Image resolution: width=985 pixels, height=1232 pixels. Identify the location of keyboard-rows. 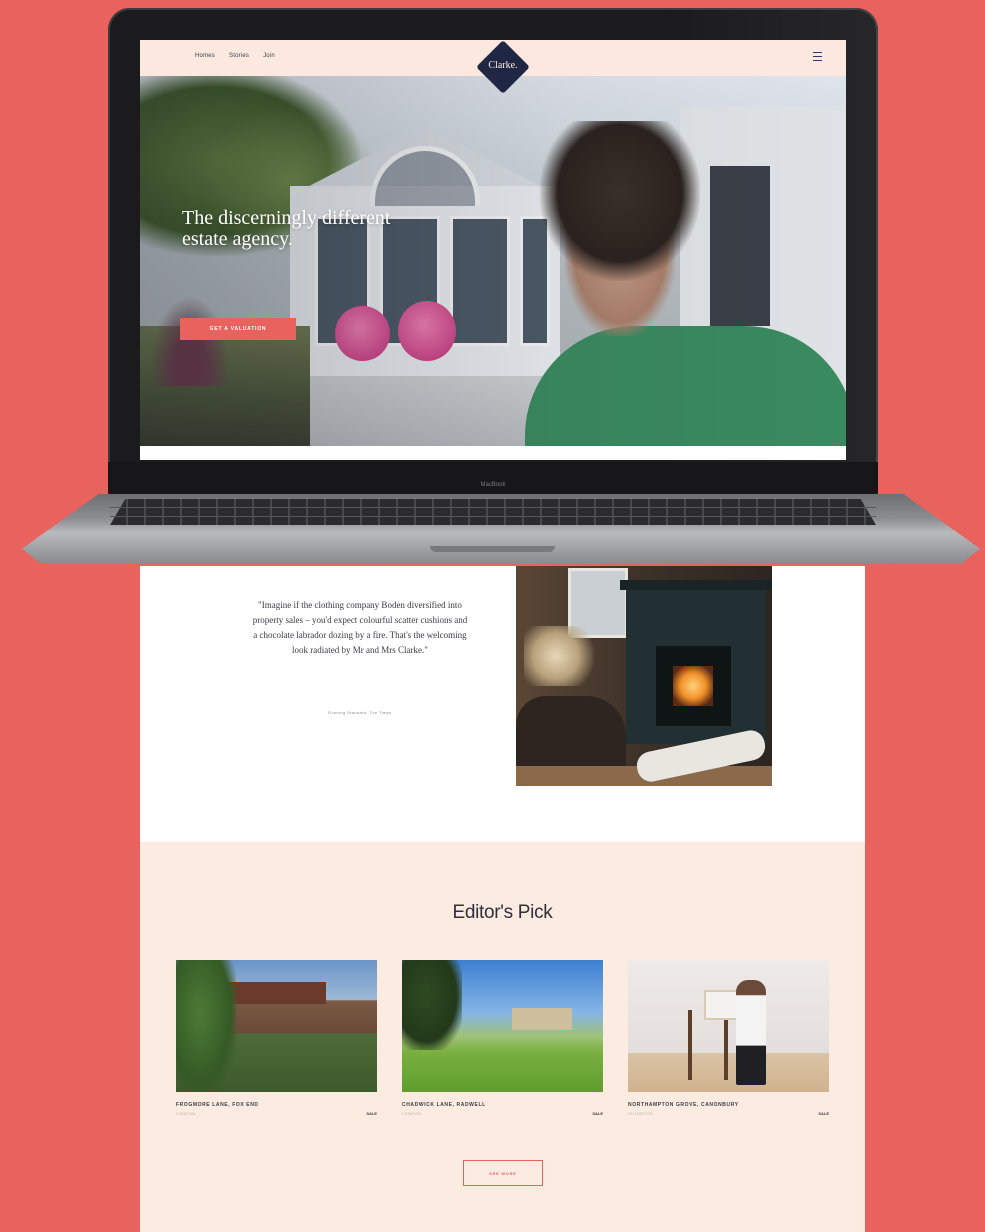
(493, 512).